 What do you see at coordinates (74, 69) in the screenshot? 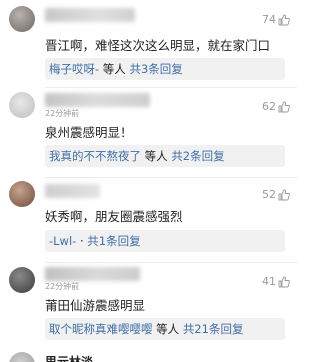
I see `reply-author: 梅子哎呀-` at bounding box center [74, 69].